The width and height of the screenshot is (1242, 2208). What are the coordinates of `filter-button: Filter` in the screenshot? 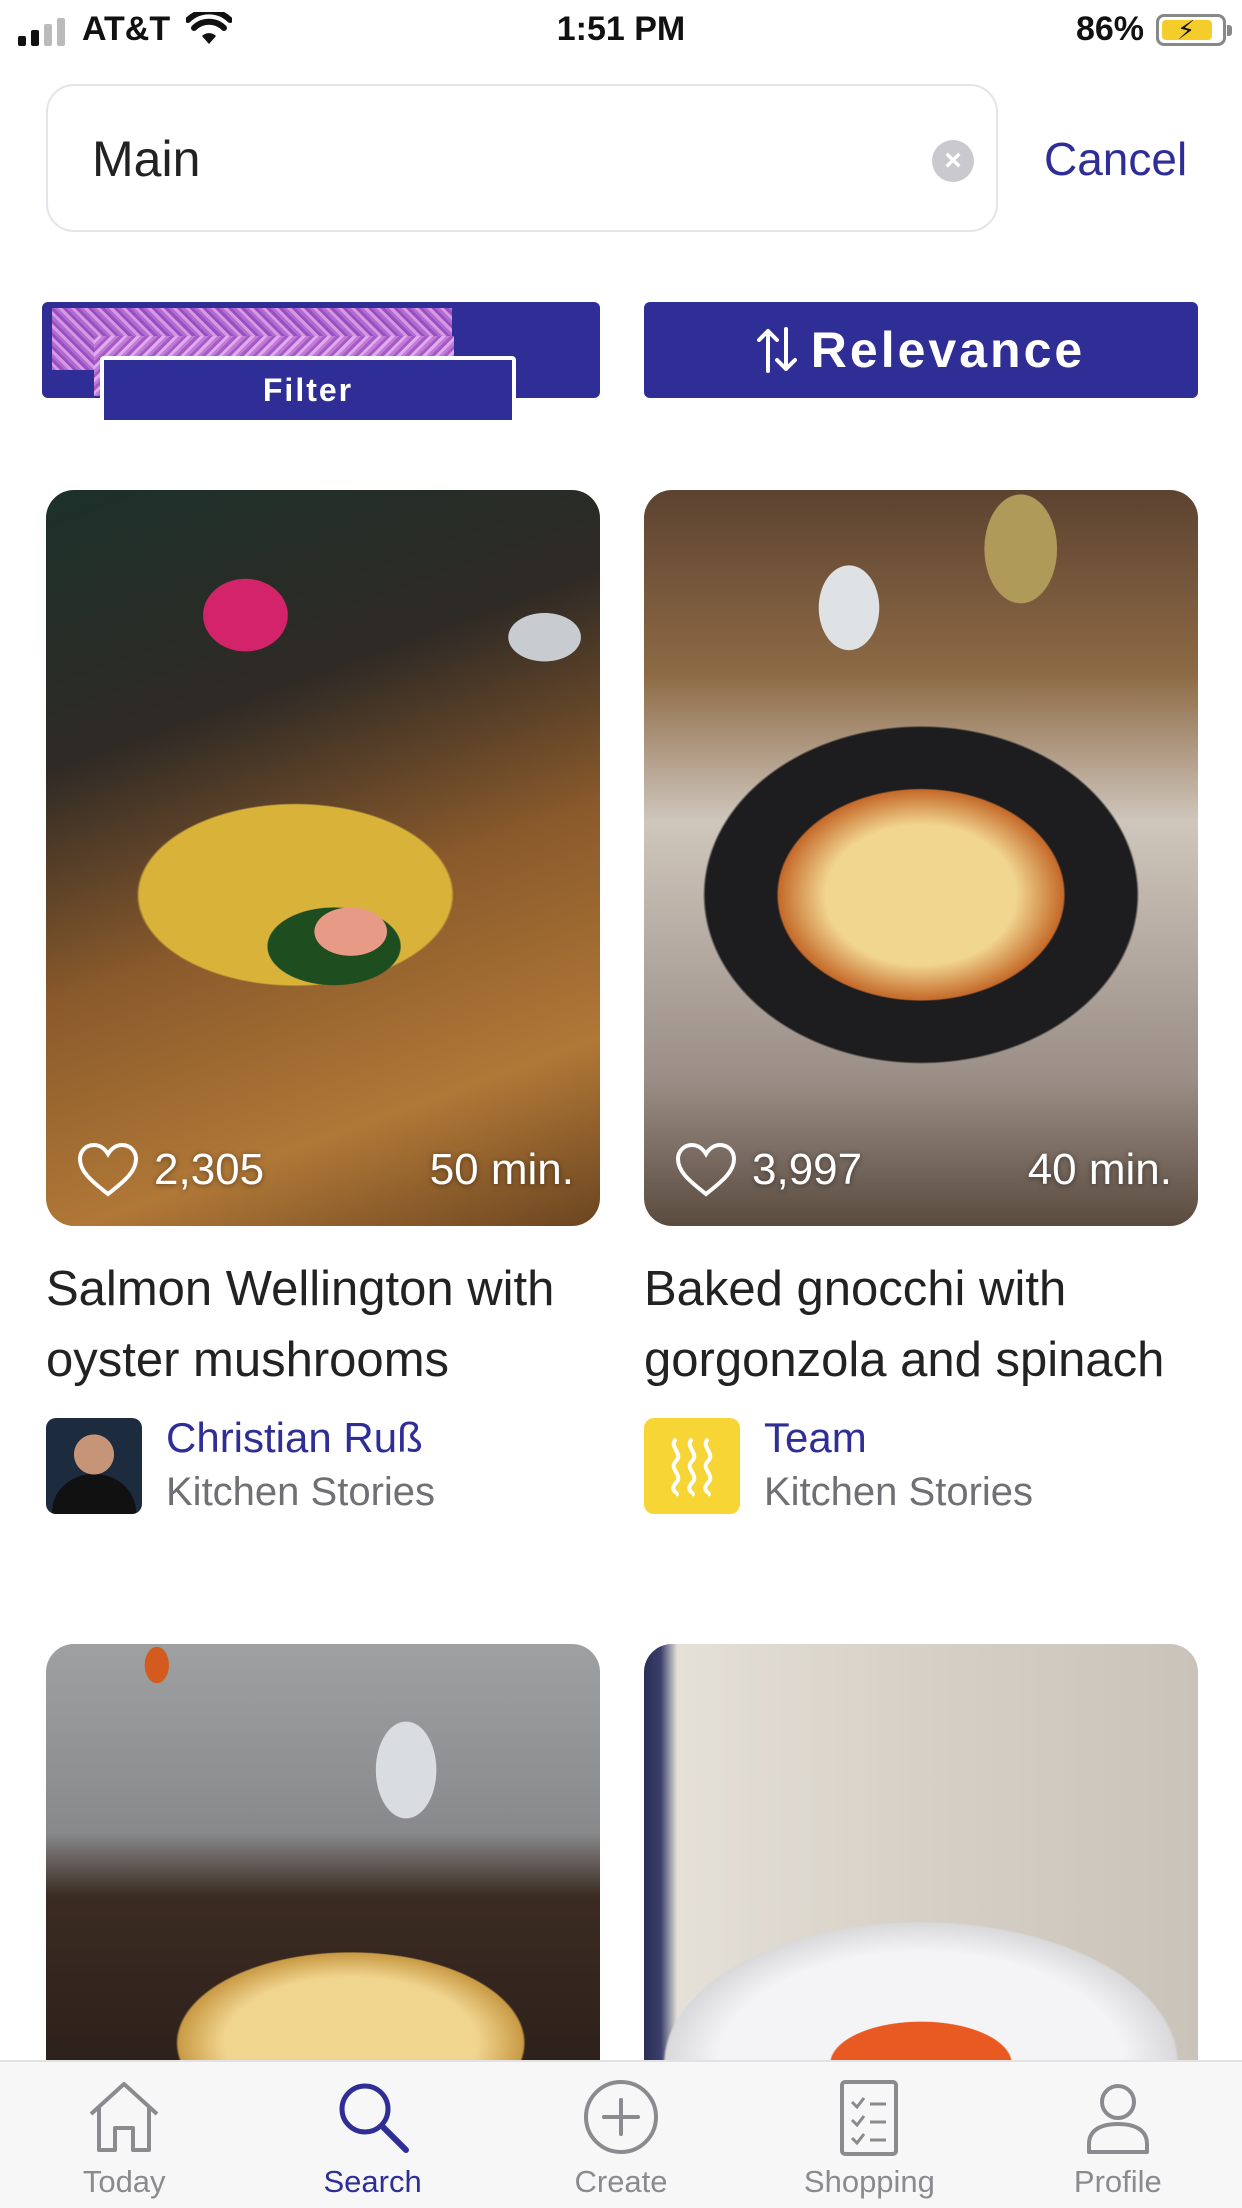 It's located at (308, 390).